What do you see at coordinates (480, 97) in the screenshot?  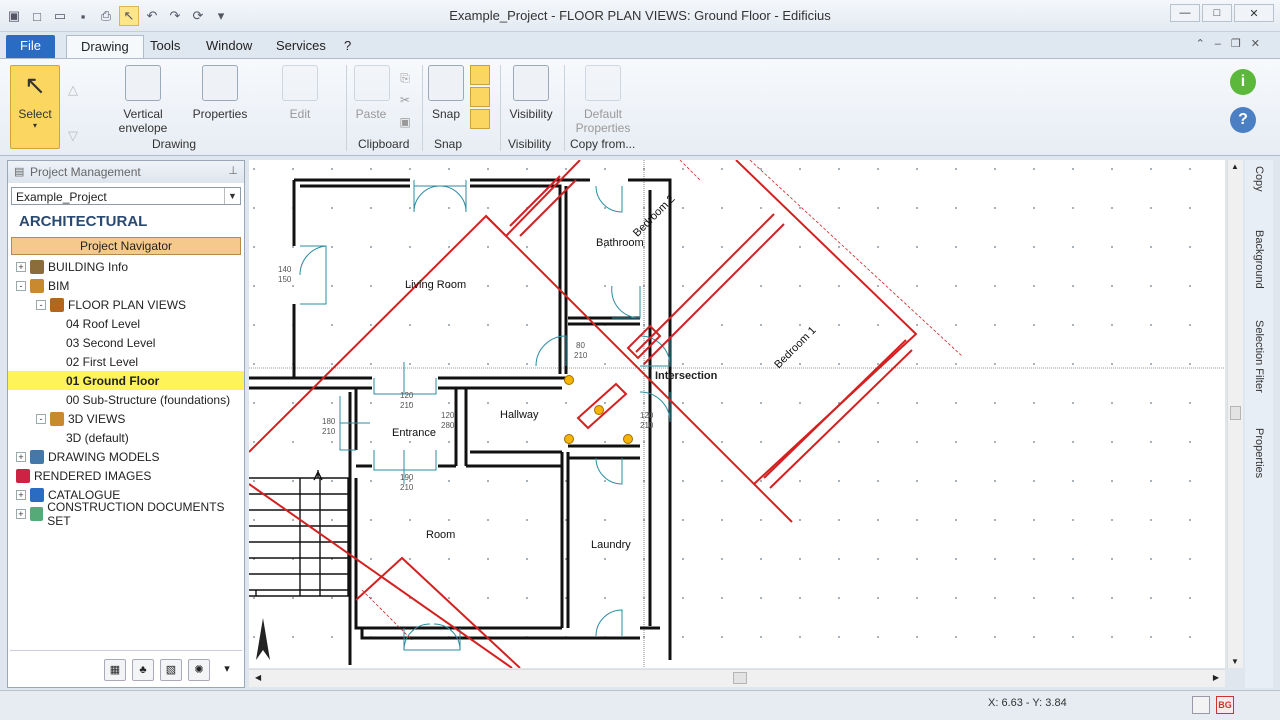 I see `snap-mode-icons` at bounding box center [480, 97].